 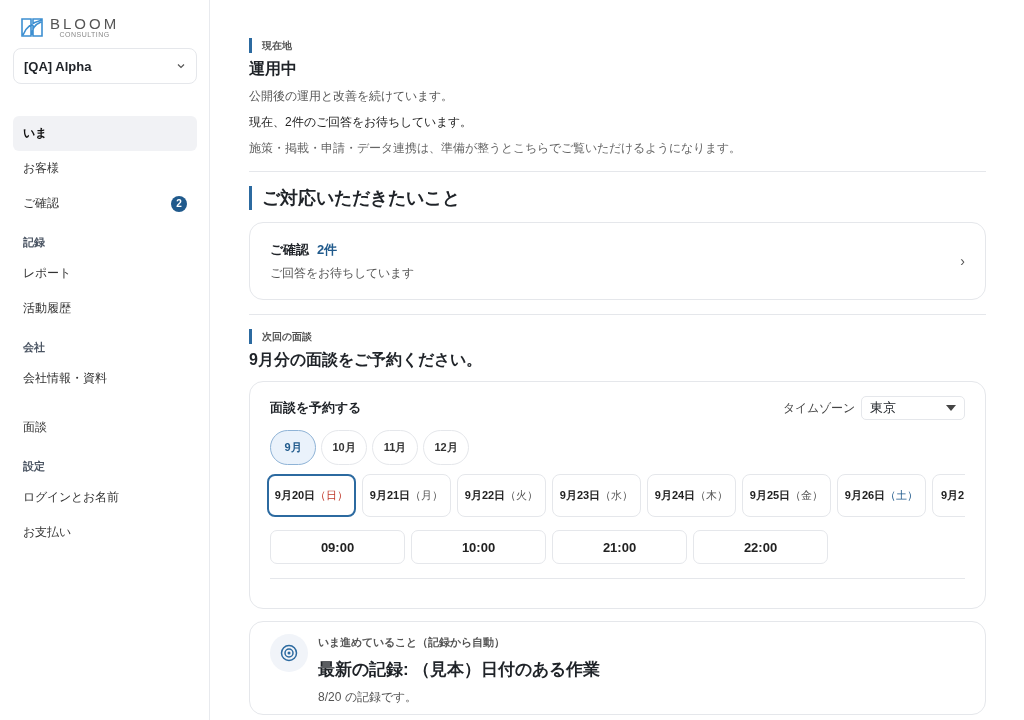 What do you see at coordinates (446, 447) in the screenshot?
I see `month-tab: 12月` at bounding box center [446, 447].